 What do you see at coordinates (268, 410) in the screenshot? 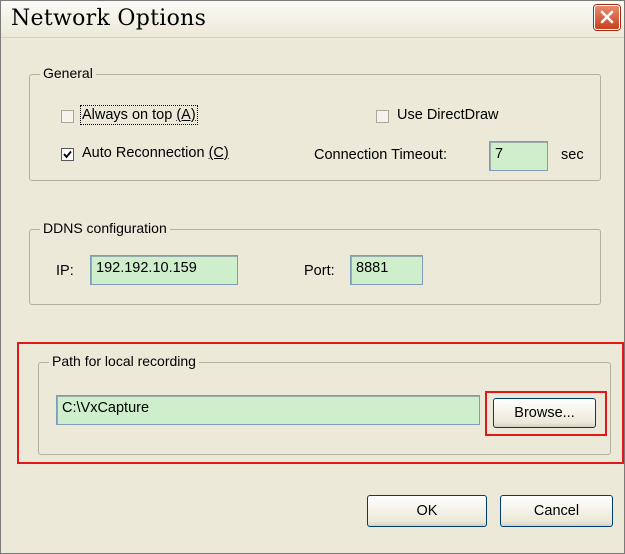
I see `recording-path-input: C:\VxCapture` at bounding box center [268, 410].